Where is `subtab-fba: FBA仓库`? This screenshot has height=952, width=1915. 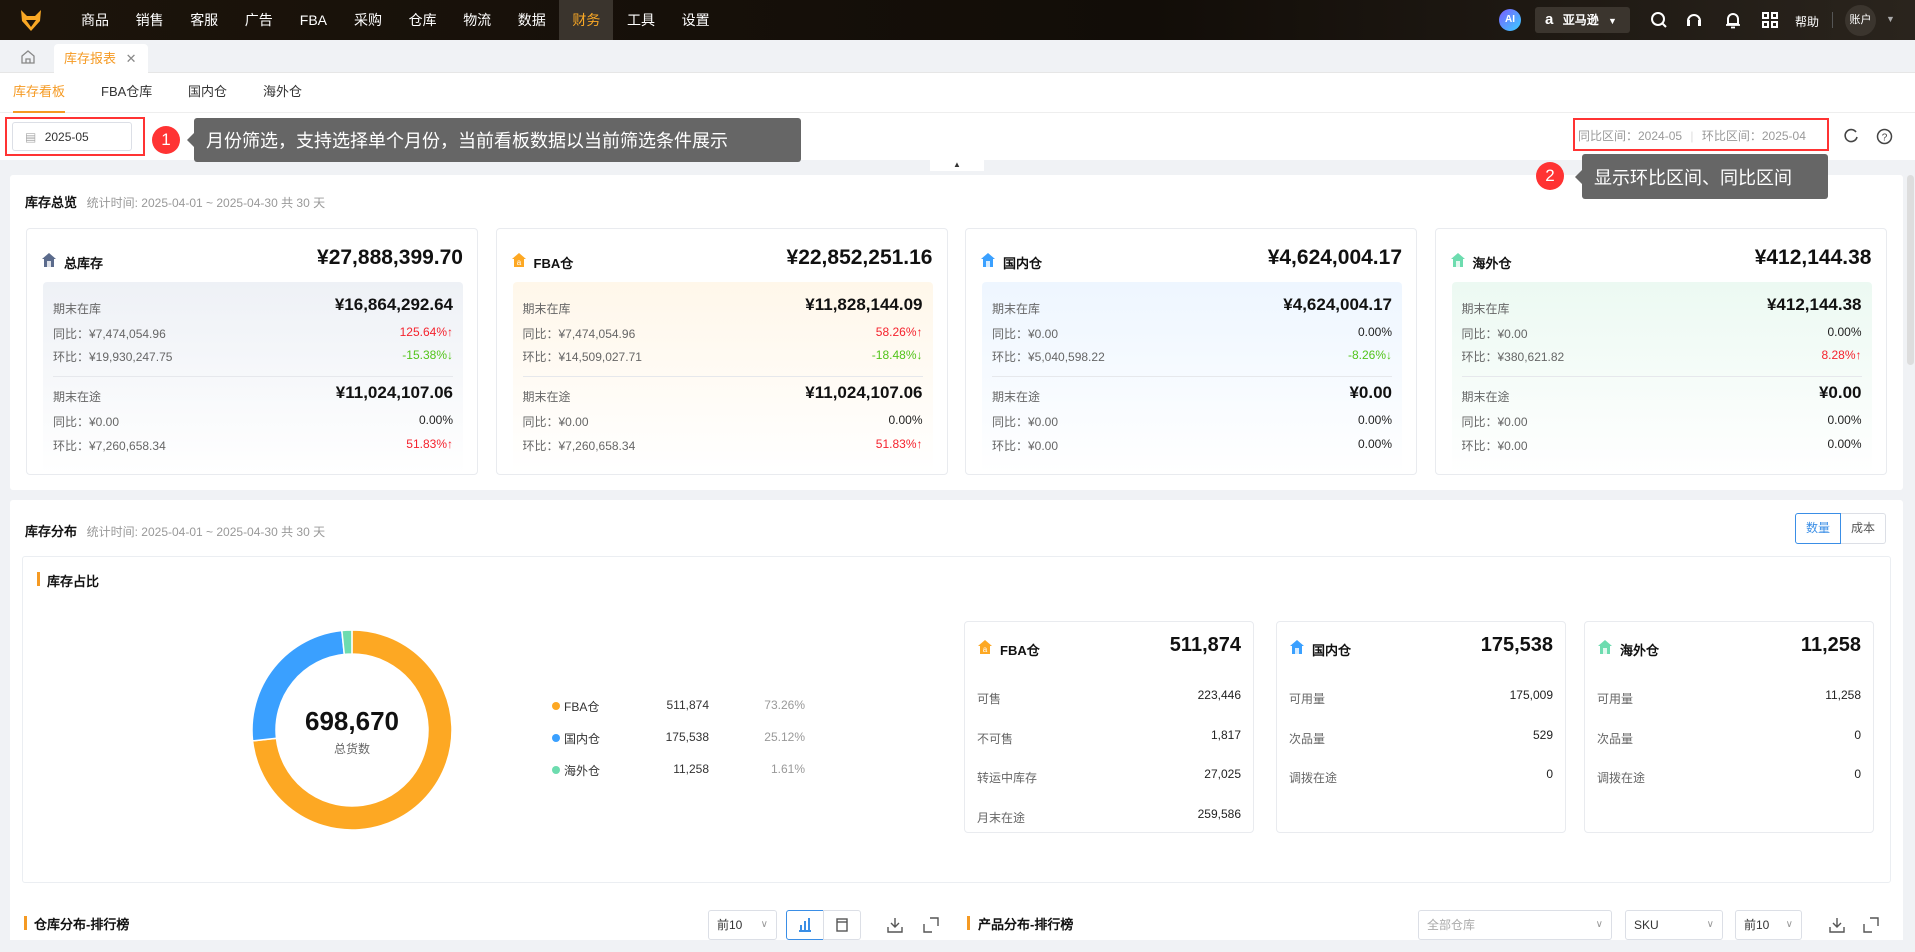
subtab-fba: FBA仓库 is located at coordinates (126, 92).